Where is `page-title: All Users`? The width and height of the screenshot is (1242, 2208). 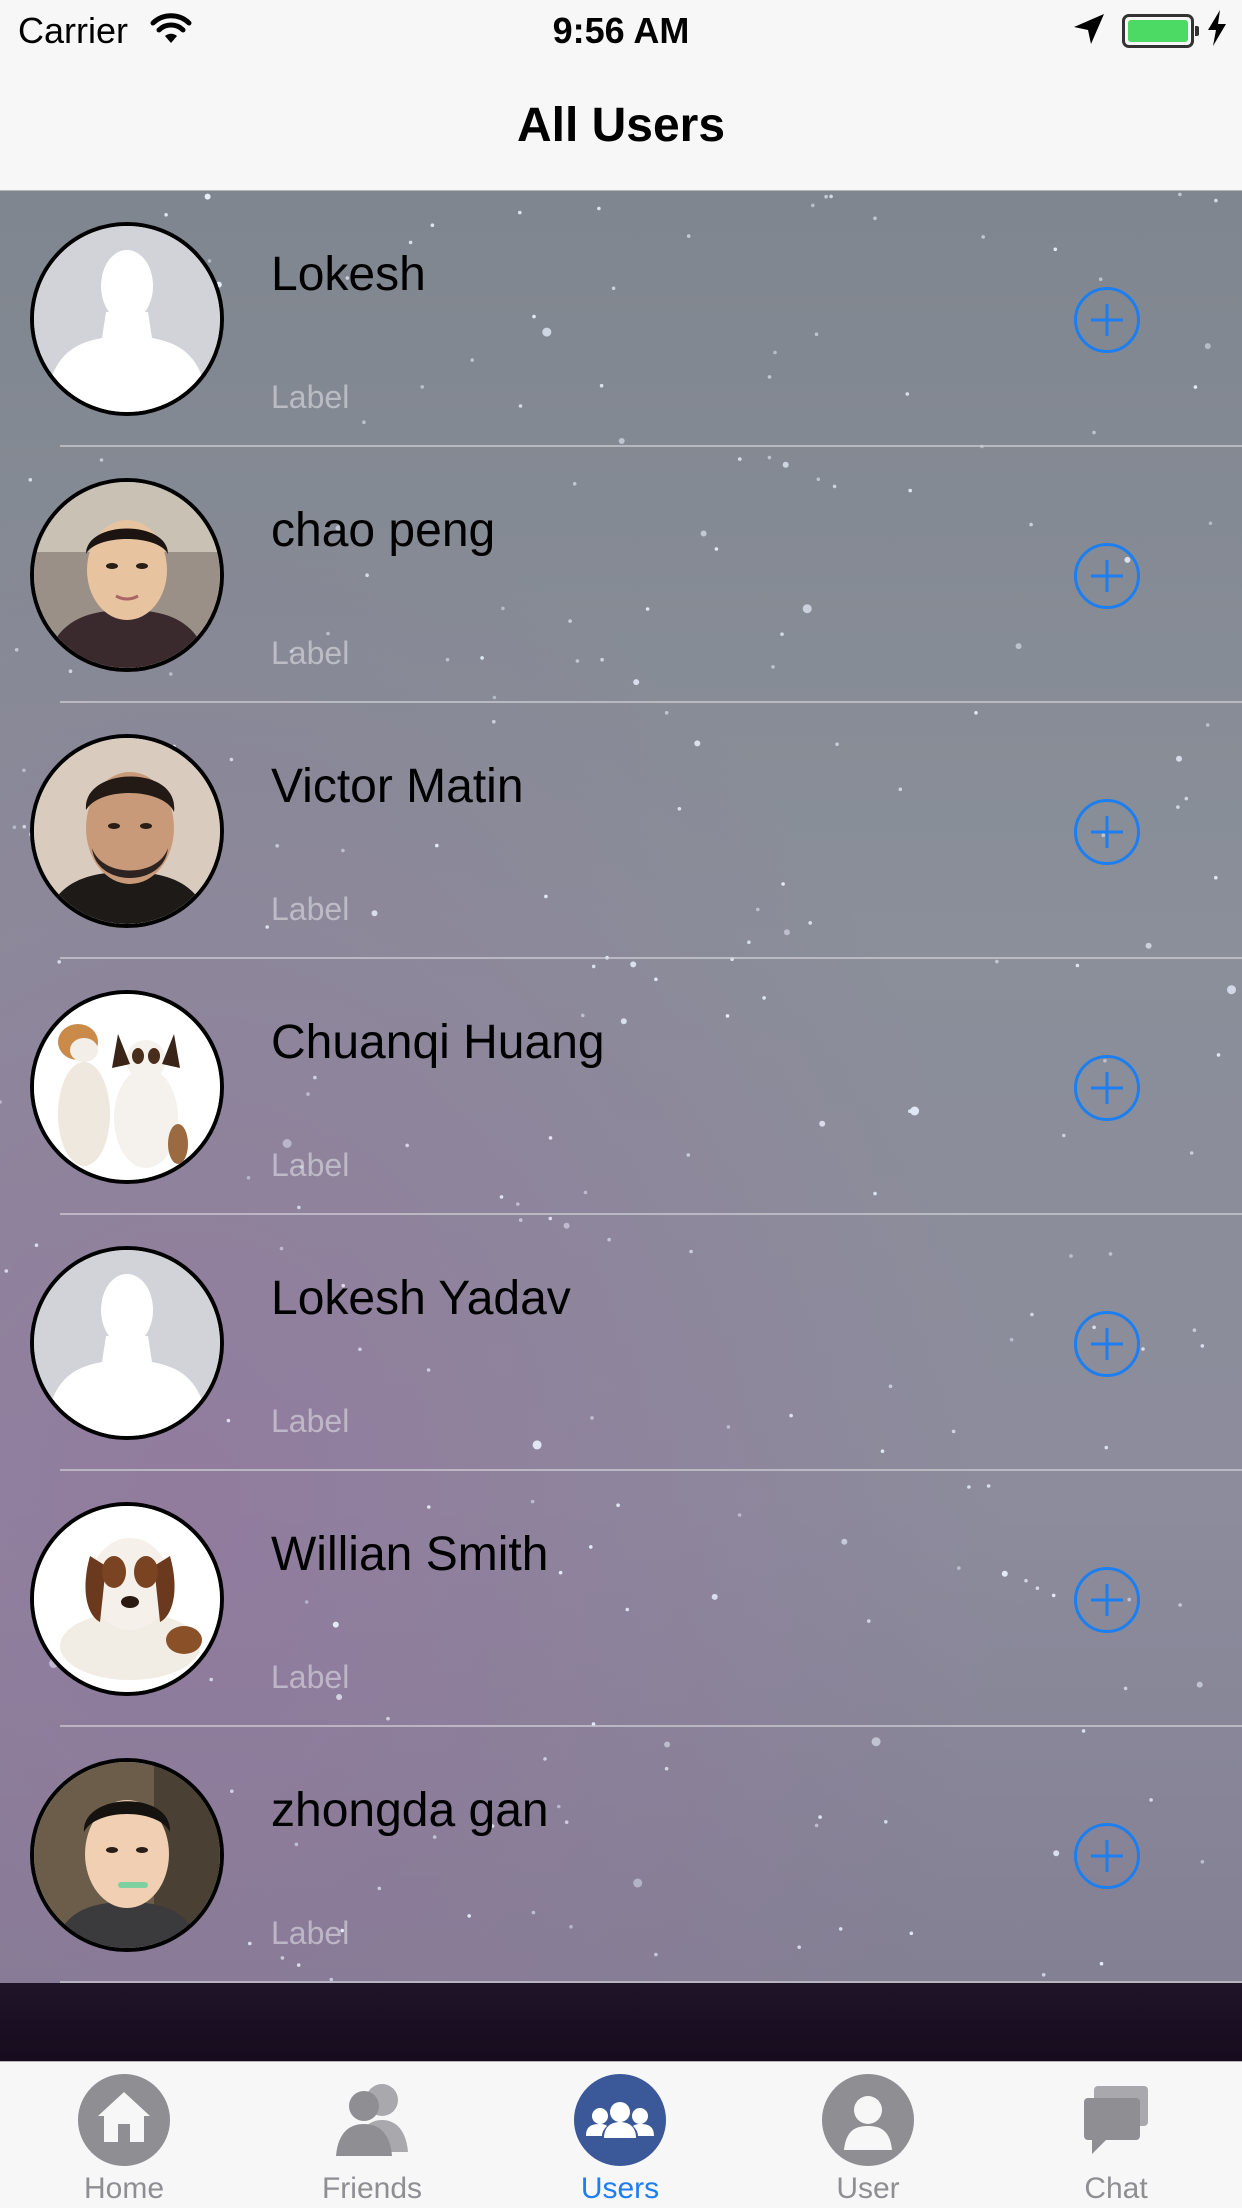
page-title: All Users is located at coordinates (621, 125).